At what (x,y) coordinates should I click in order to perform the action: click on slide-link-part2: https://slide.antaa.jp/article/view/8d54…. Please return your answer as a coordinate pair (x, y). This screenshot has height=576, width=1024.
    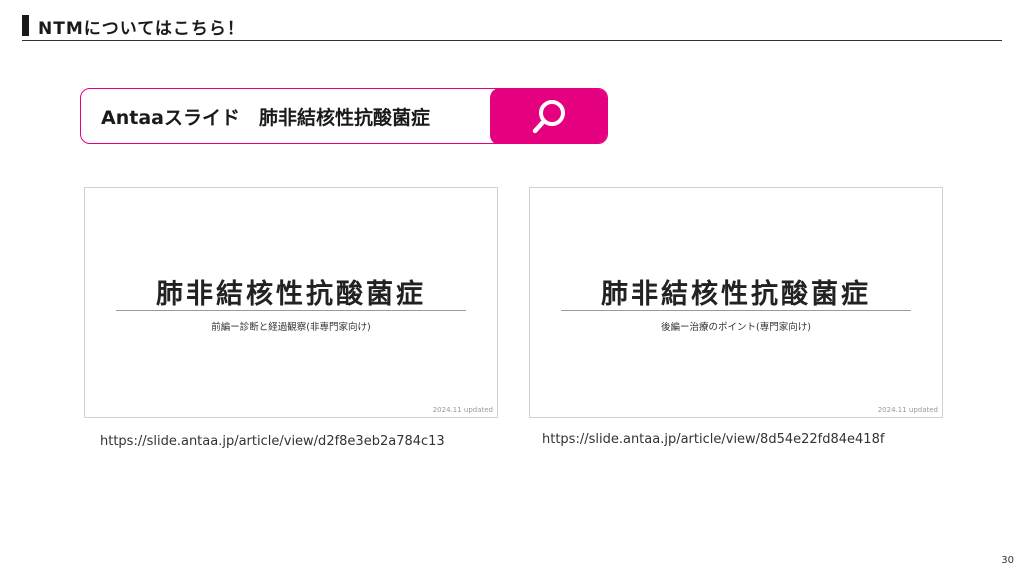
    Looking at the image, I should click on (713, 439).